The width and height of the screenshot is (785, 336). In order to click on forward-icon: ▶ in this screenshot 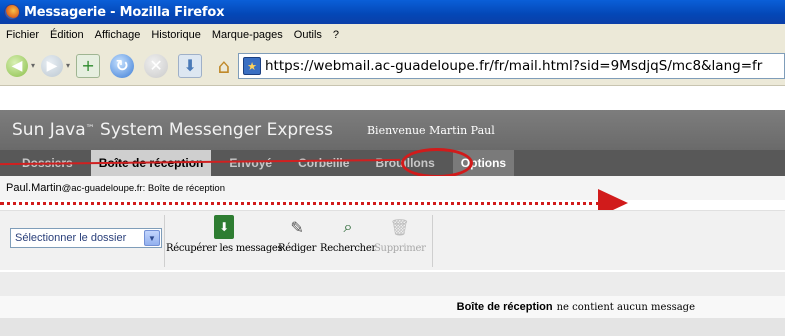, I will do `click(52, 65)`.